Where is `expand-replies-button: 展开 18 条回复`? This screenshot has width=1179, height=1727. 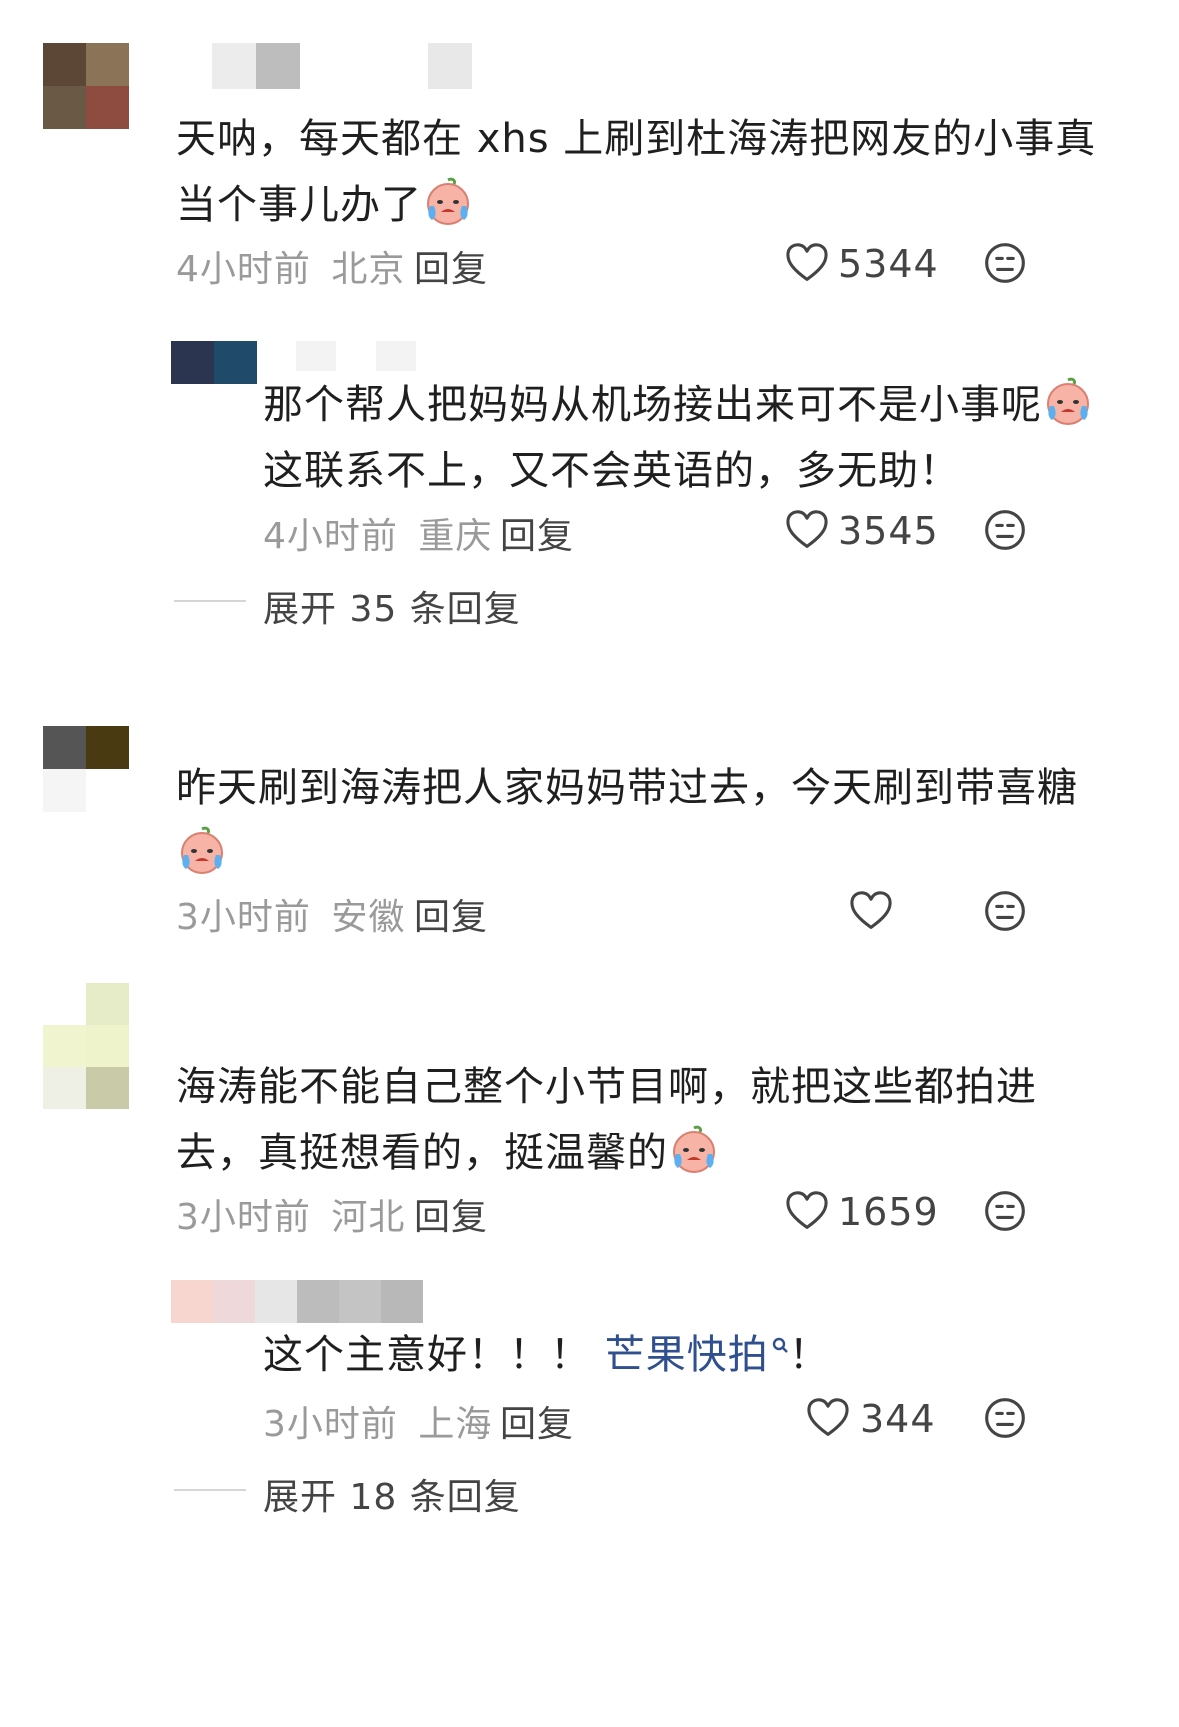 expand-replies-button: 展开 18 条回复 is located at coordinates (392, 1494).